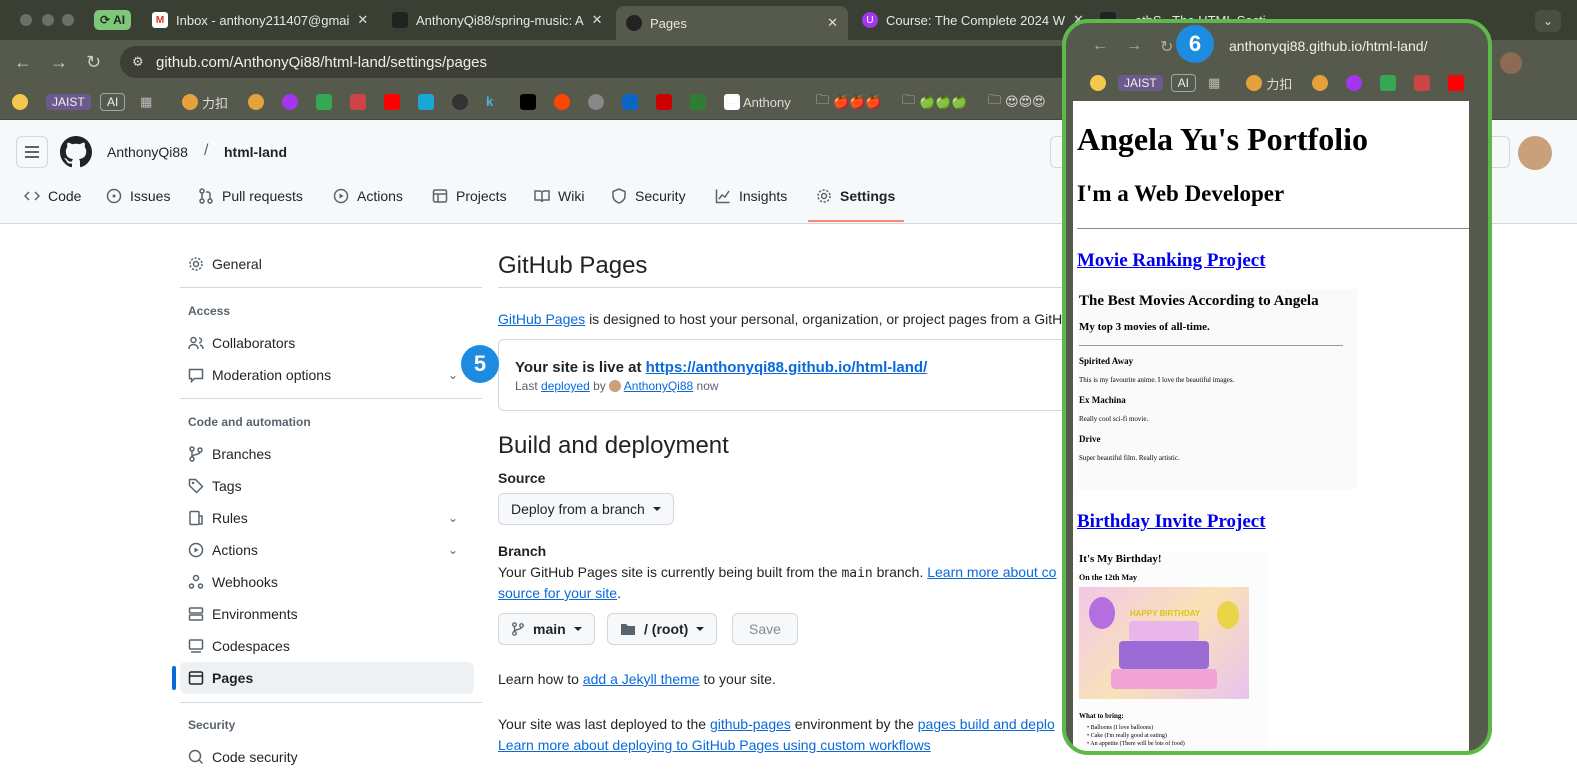 Image resolution: width=1577 pixels, height=784 pixels. I want to click on close-window-icon, so click(26, 20).